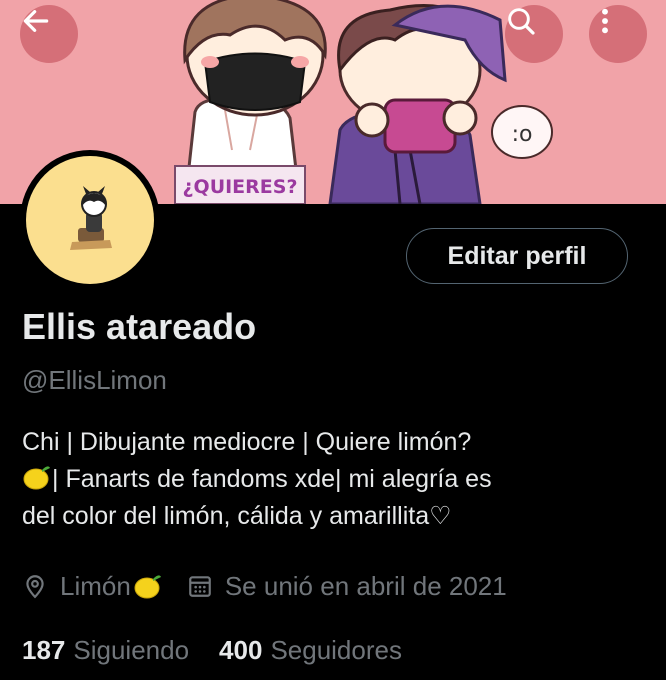 This screenshot has width=666, height=680. I want to click on joined-item: Se unió en abril de 2021, so click(347, 586).